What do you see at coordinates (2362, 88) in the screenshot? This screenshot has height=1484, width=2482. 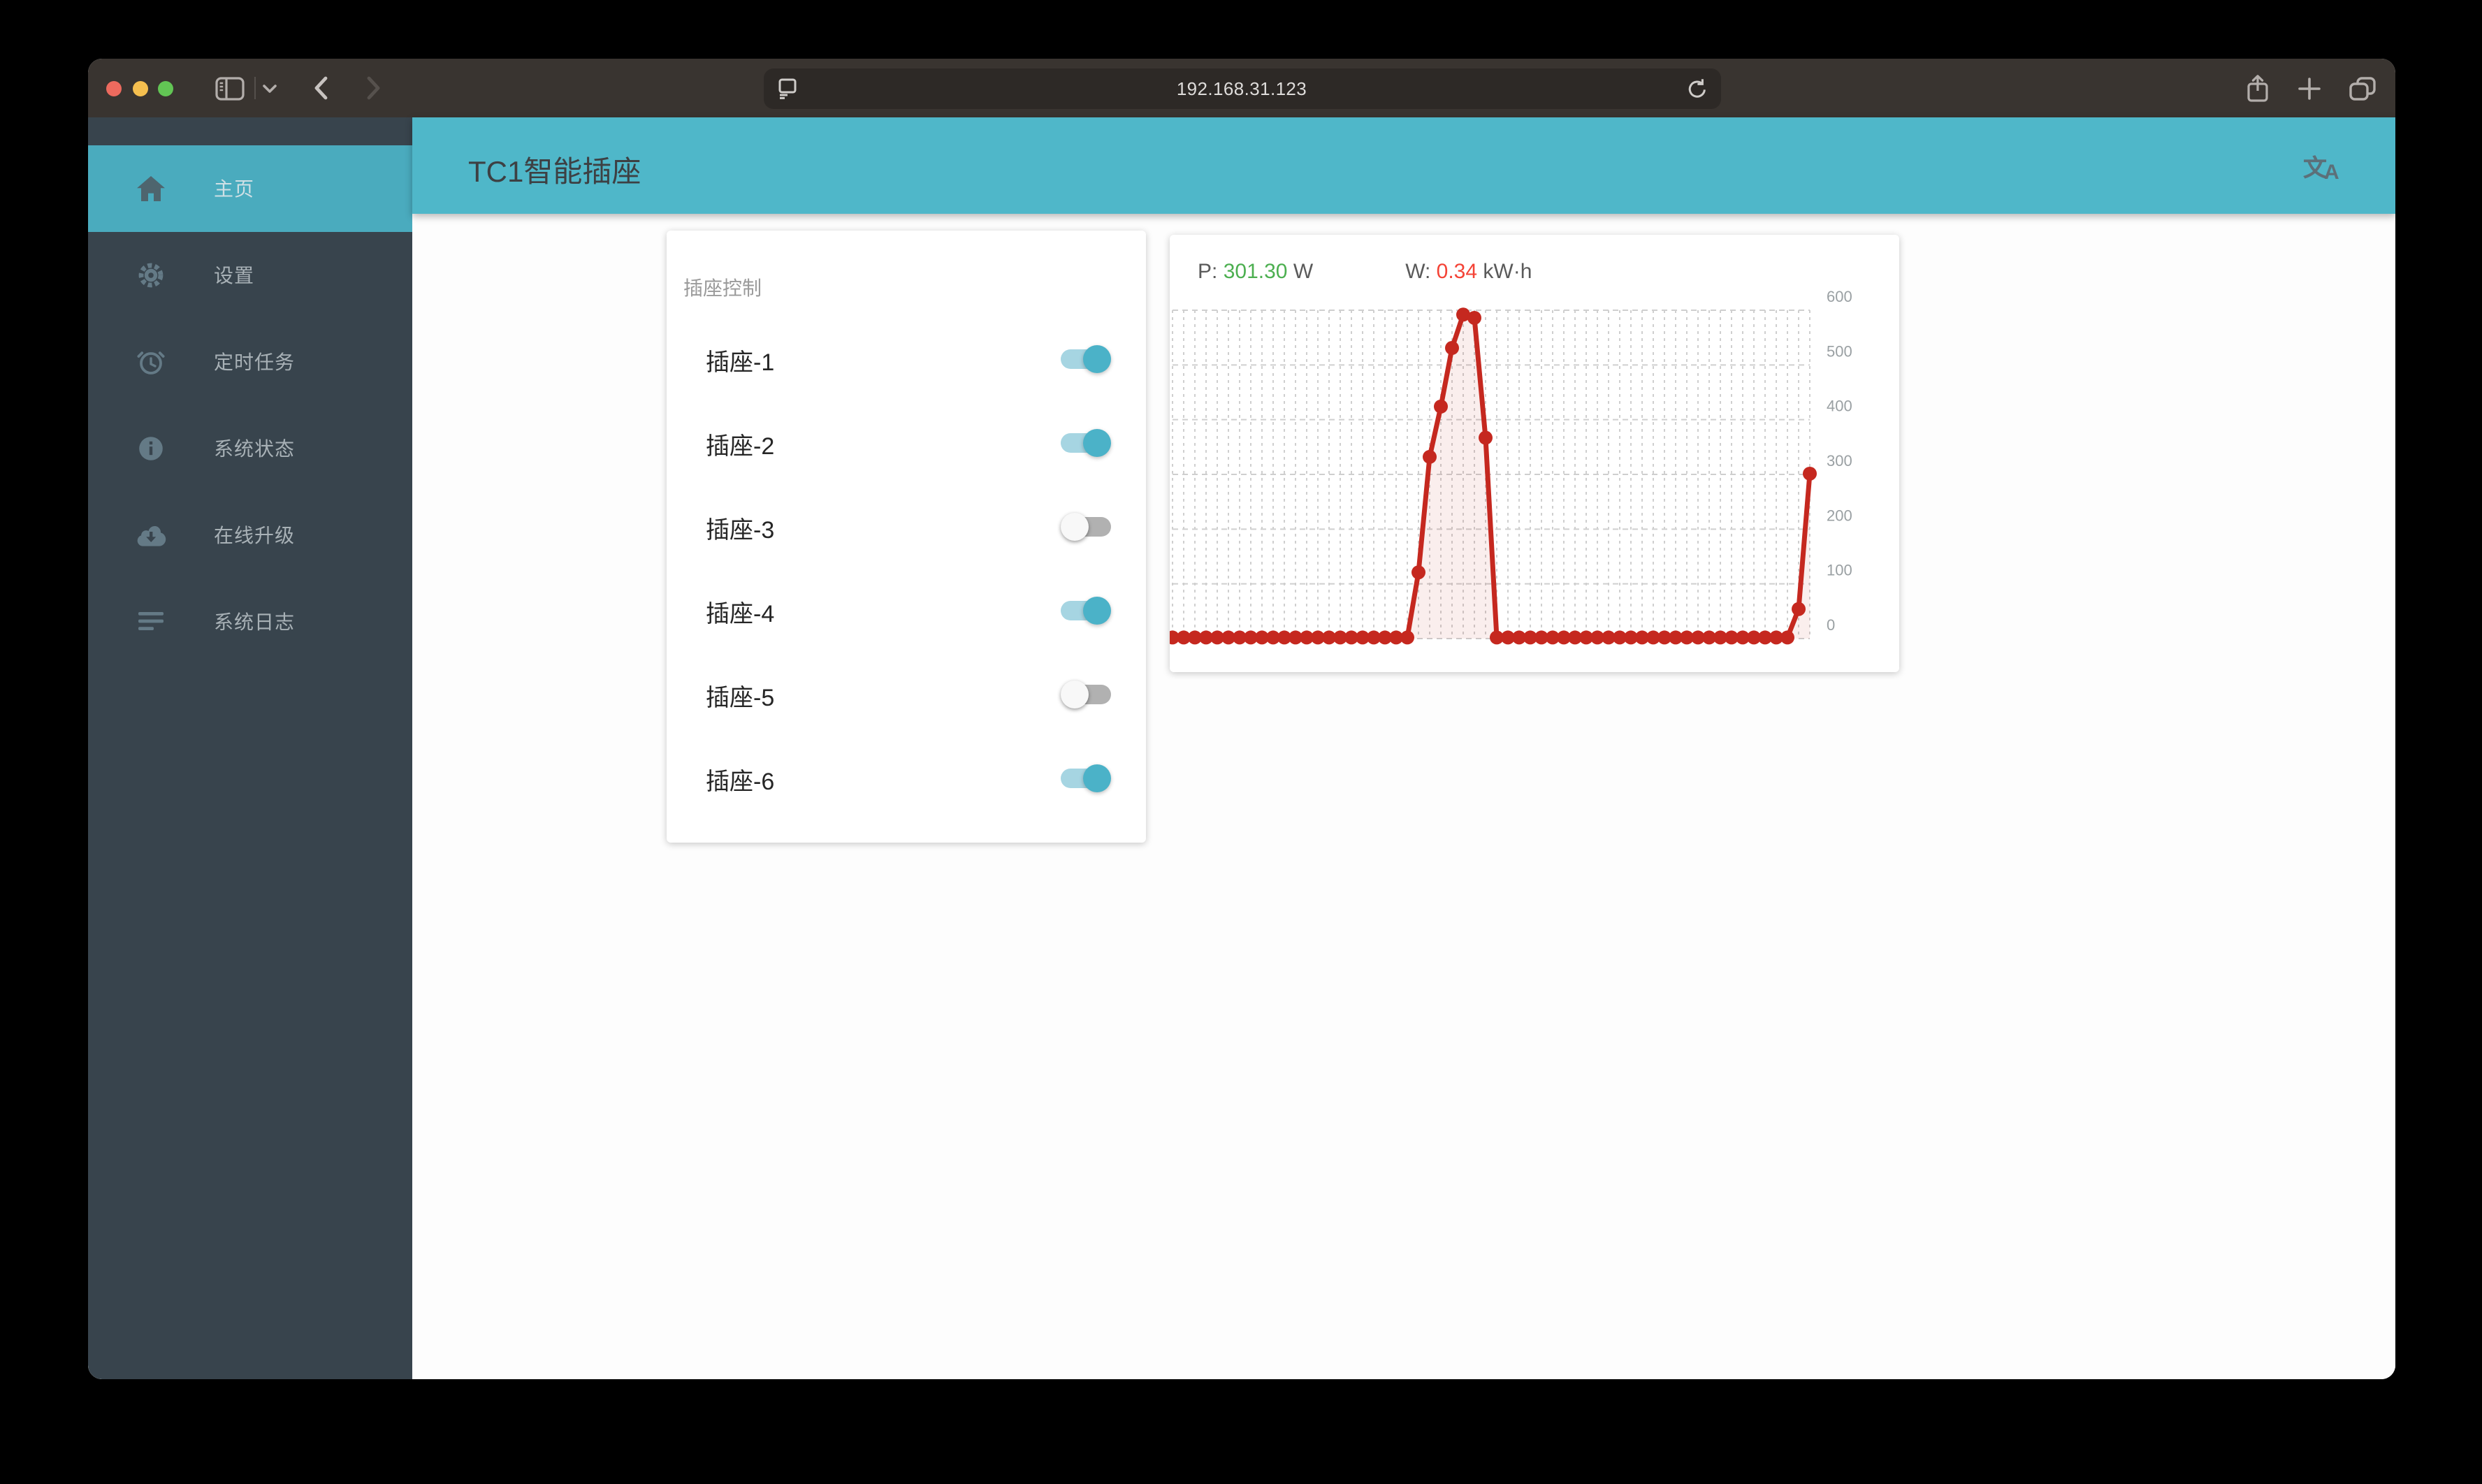 I see `tab-overview-icon` at bounding box center [2362, 88].